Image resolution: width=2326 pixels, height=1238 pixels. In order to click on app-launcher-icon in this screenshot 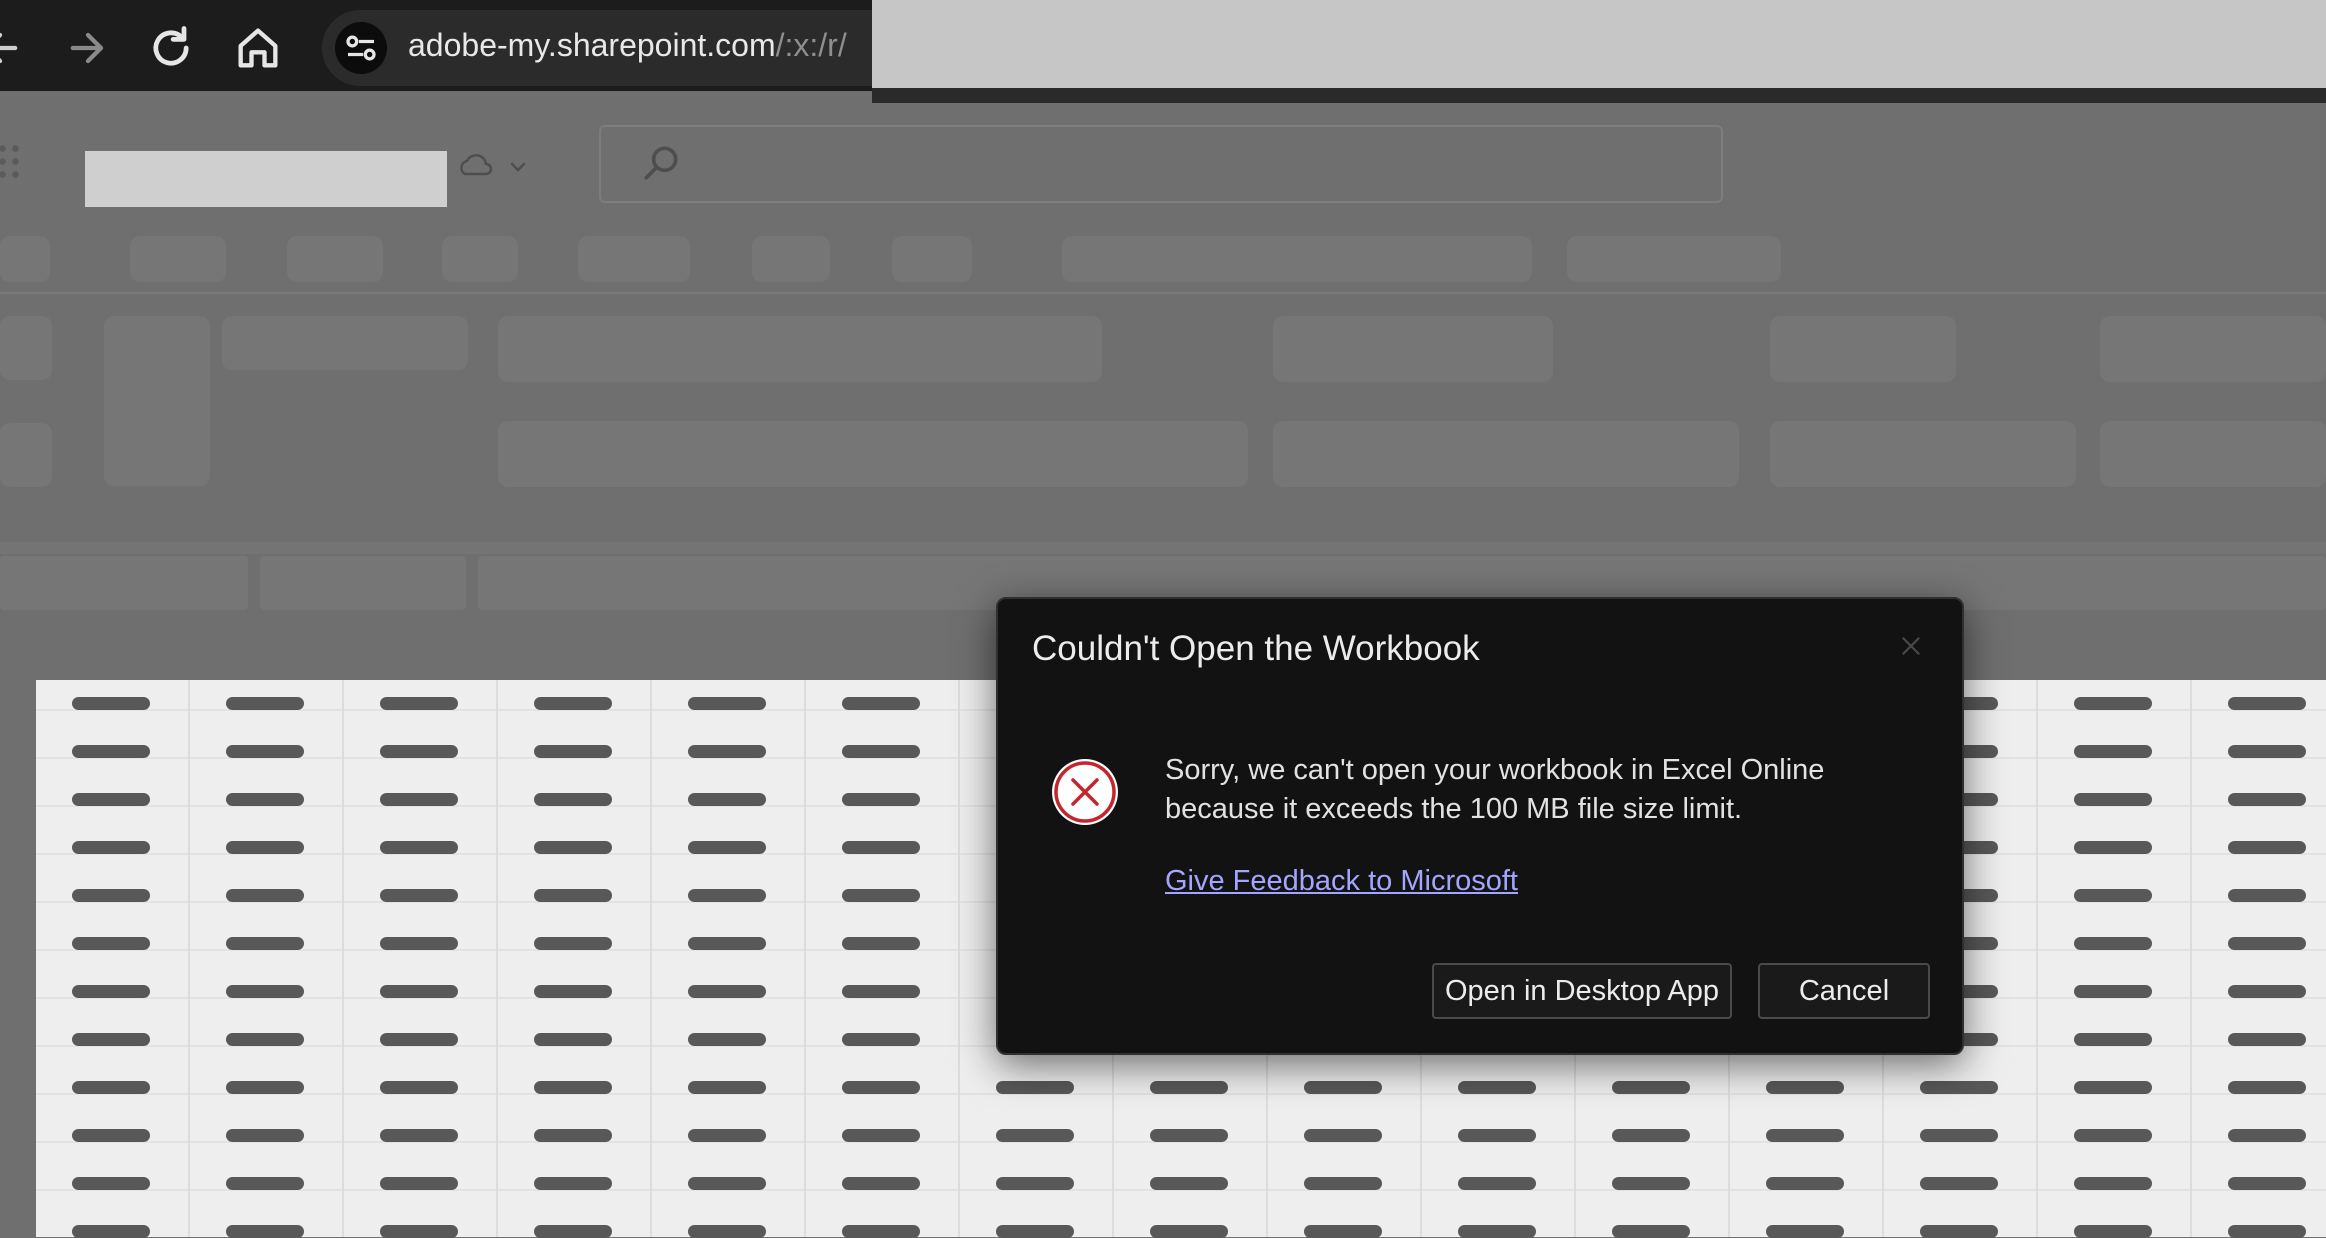, I will do `click(11, 162)`.